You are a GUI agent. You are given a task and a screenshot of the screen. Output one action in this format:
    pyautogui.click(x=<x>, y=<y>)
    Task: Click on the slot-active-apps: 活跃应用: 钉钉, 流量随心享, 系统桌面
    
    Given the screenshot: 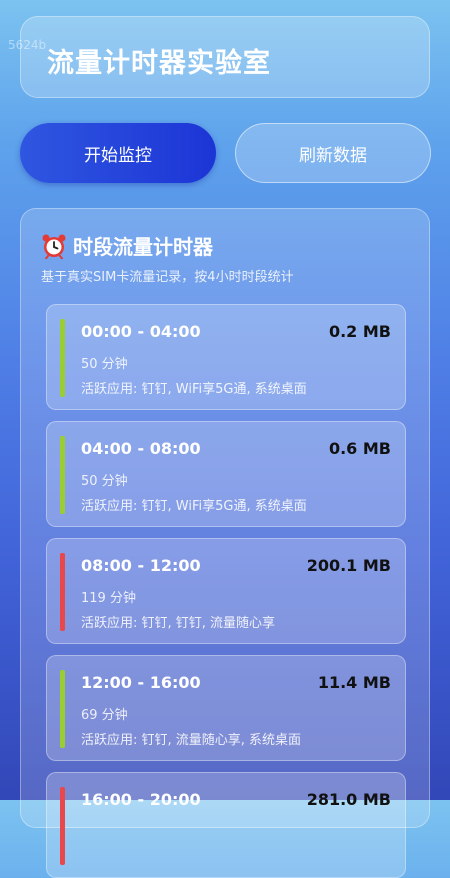 What is the action you would take?
    pyautogui.click(x=191, y=740)
    